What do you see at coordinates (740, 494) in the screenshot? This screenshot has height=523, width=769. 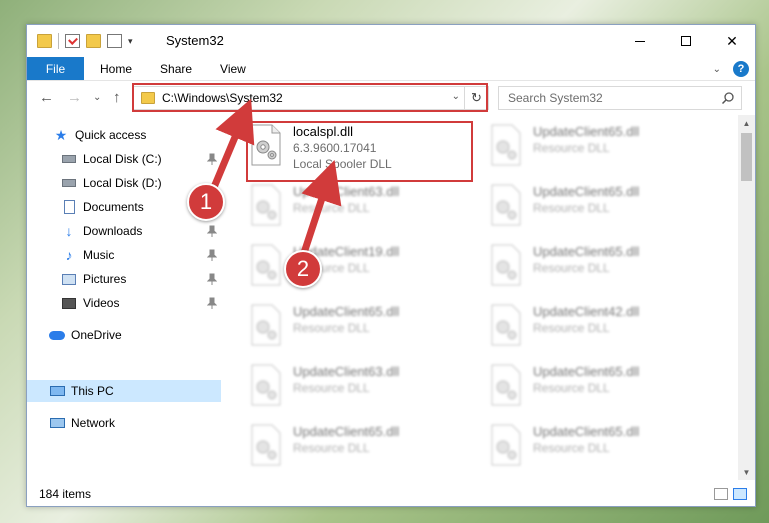 I see `tiles-view-icon` at bounding box center [740, 494].